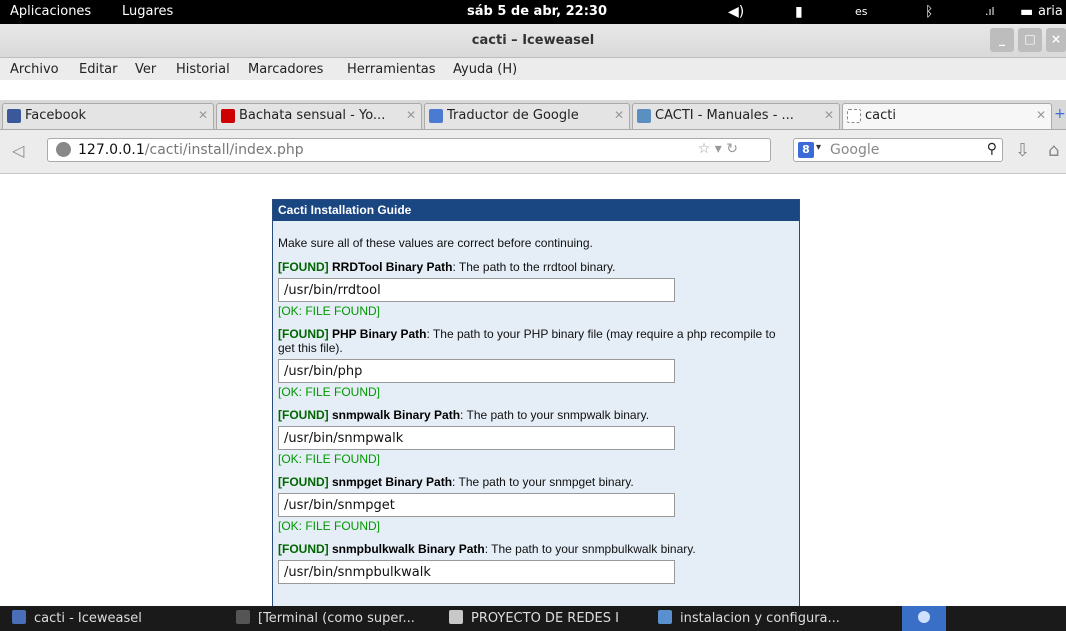 The image size is (1066, 631). Describe the element at coordinates (285, 69) in the screenshot. I see `menu-marcadores: Marcadores` at that location.